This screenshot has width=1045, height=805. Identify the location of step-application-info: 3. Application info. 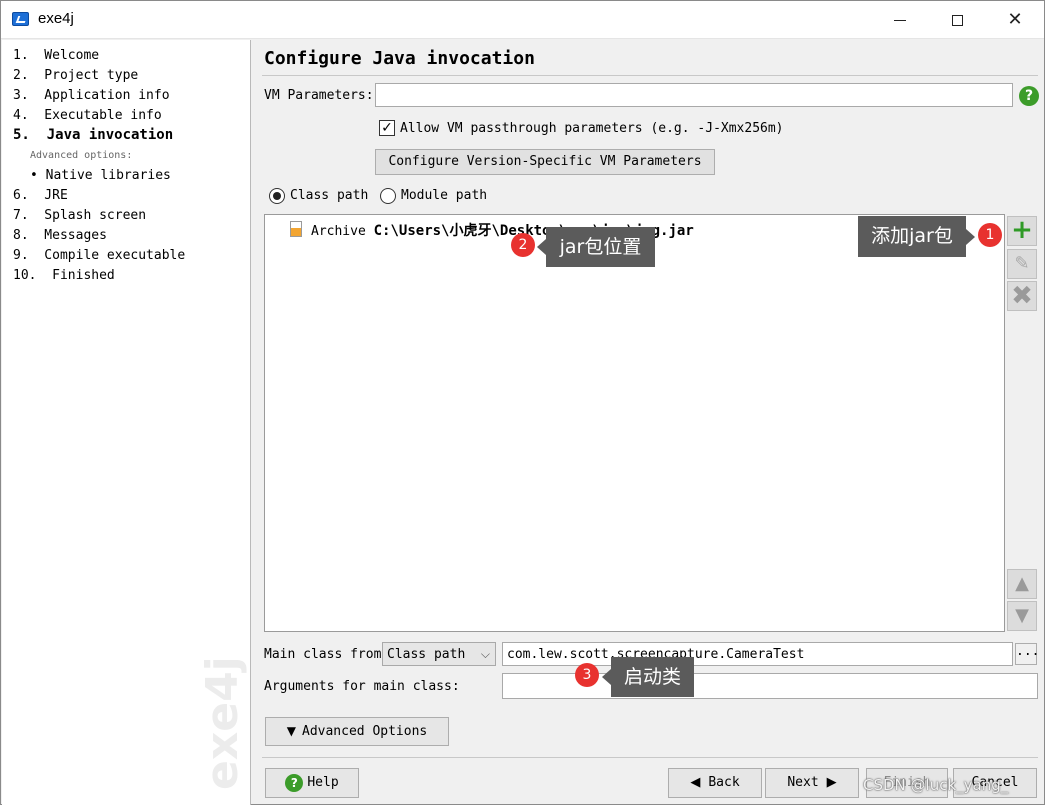
(91, 95).